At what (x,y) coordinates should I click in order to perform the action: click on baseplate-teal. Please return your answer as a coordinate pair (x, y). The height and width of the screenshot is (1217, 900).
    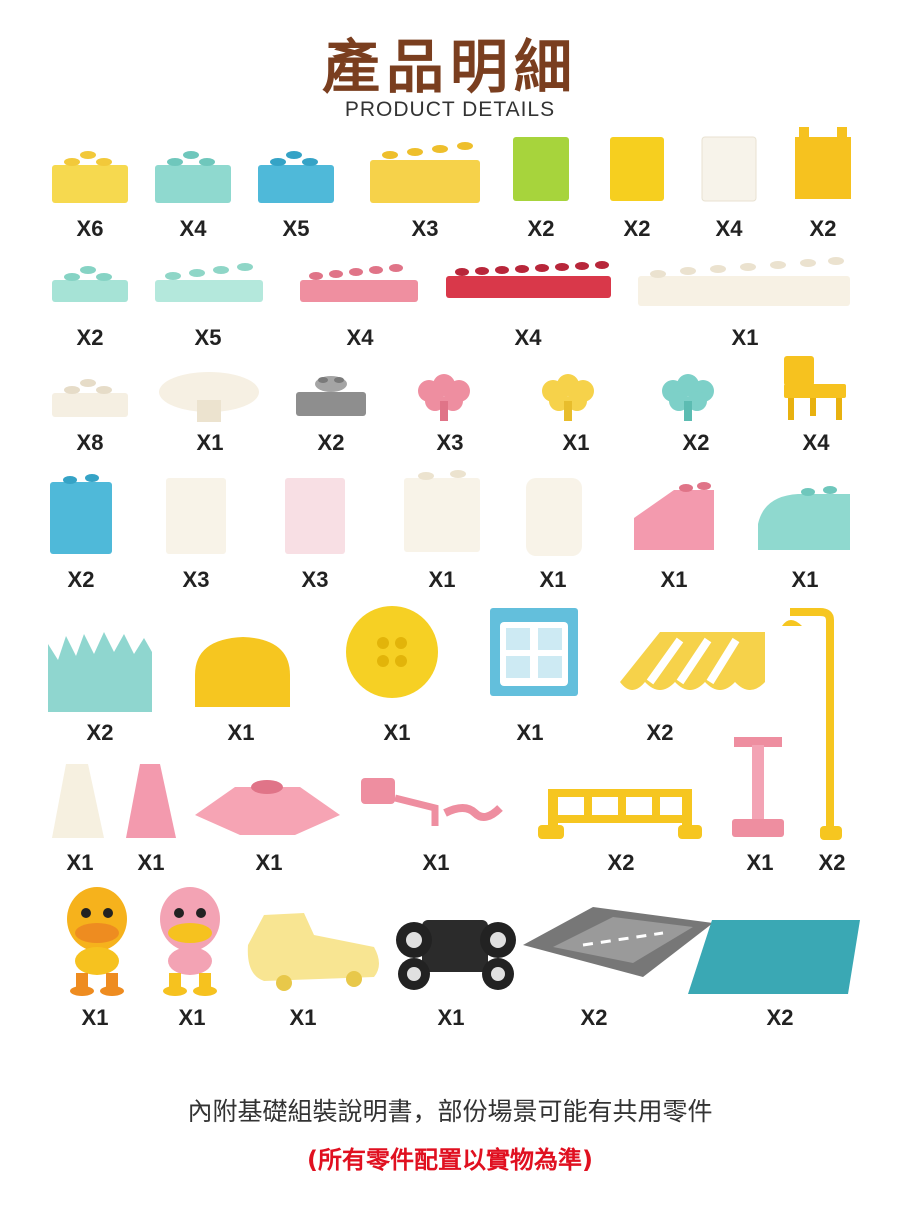
    Looking at the image, I should click on (774, 957).